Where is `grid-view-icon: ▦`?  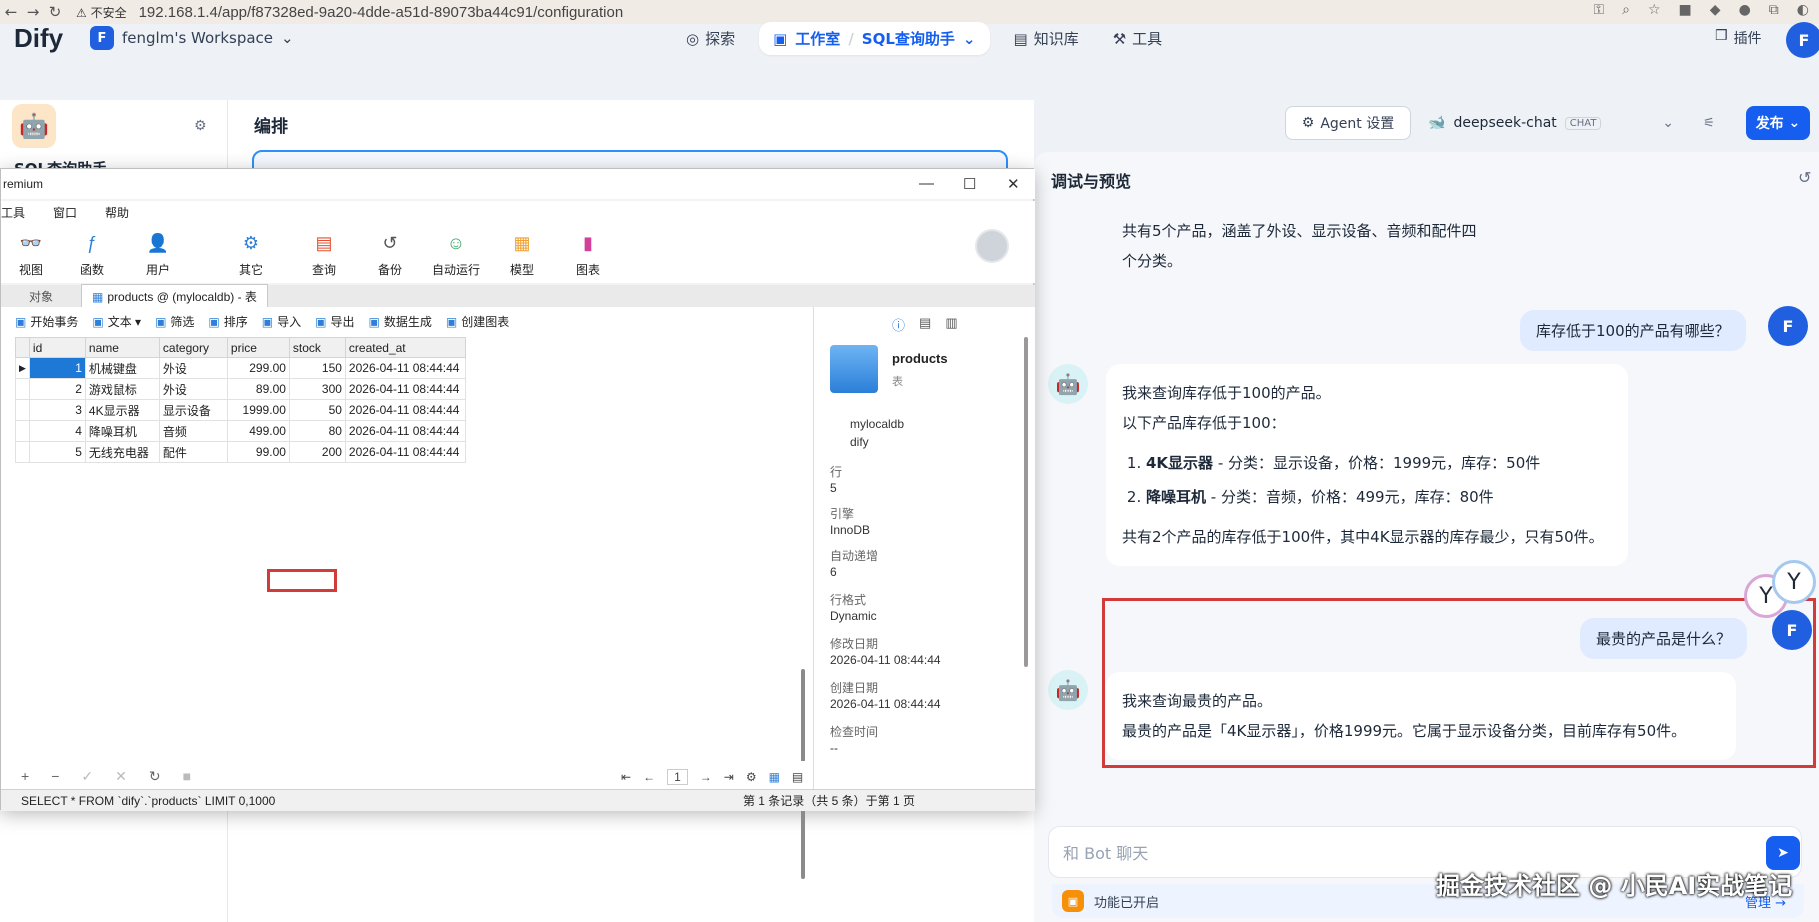 grid-view-icon: ▦ is located at coordinates (774, 777).